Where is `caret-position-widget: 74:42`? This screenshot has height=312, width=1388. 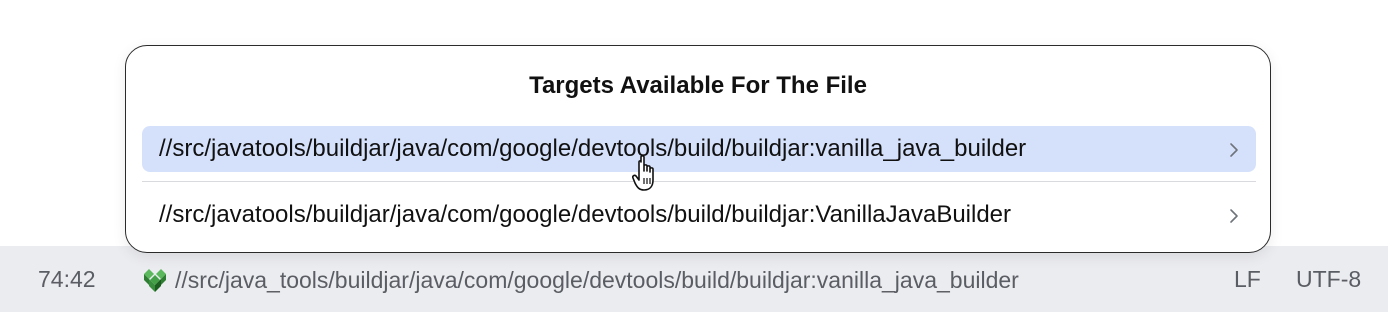 caret-position-widget: 74:42 is located at coordinates (67, 279).